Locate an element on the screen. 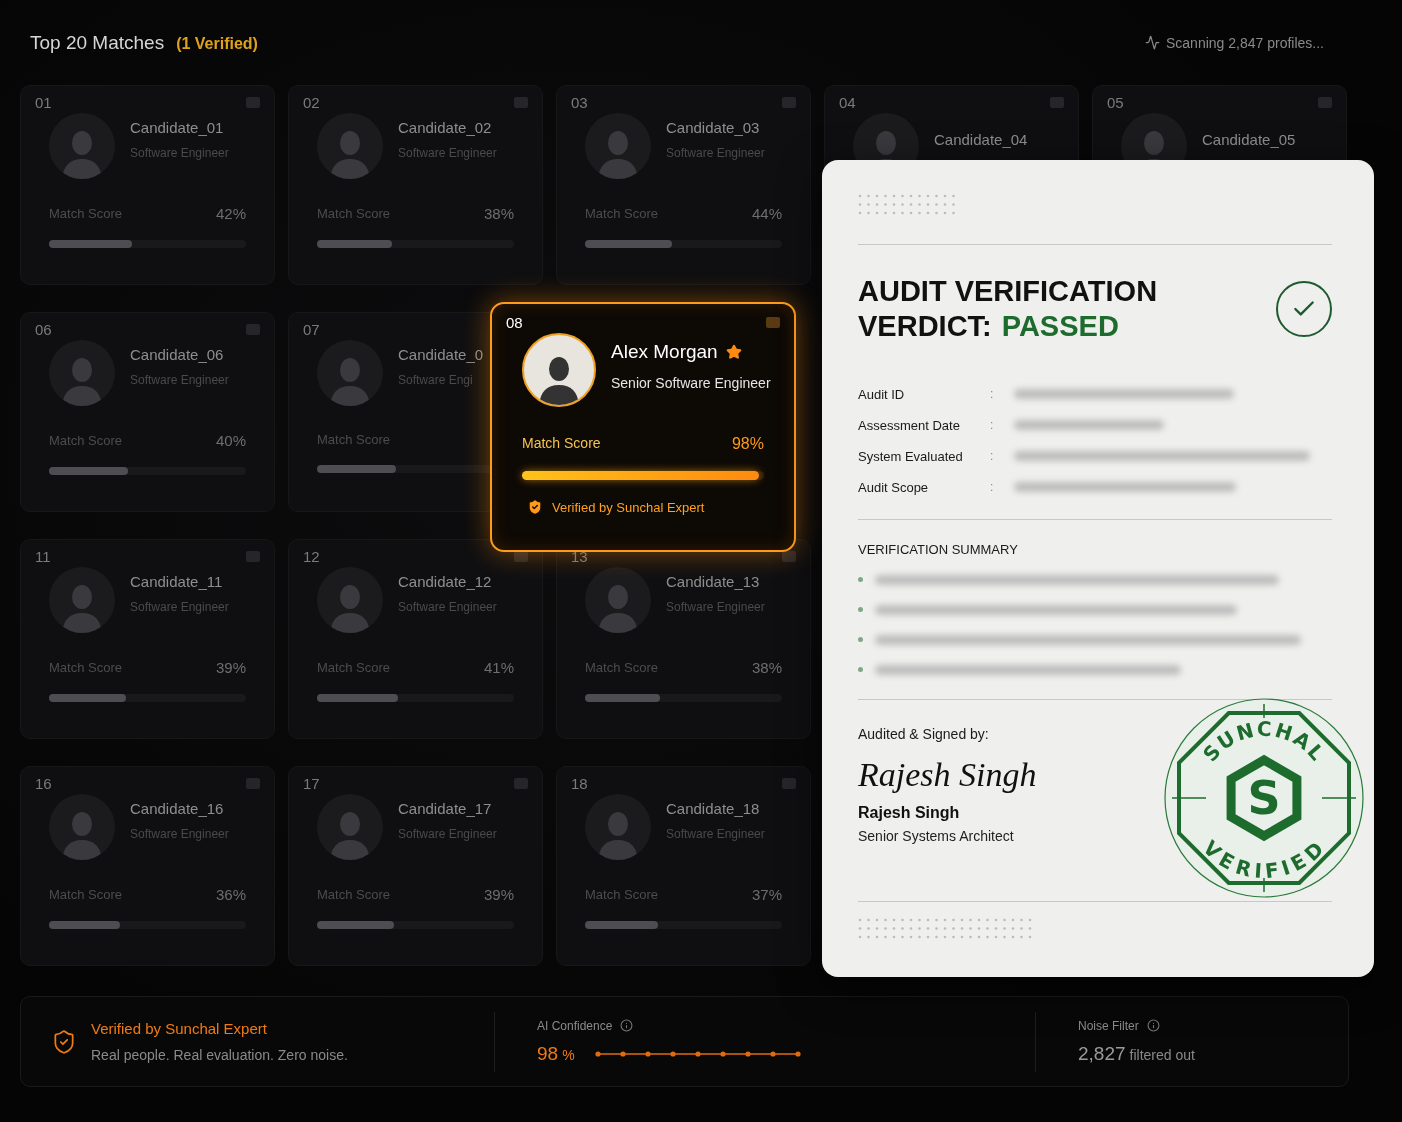 This screenshot has width=1402, height=1122. verified-count: (1 Verified) is located at coordinates (217, 43).